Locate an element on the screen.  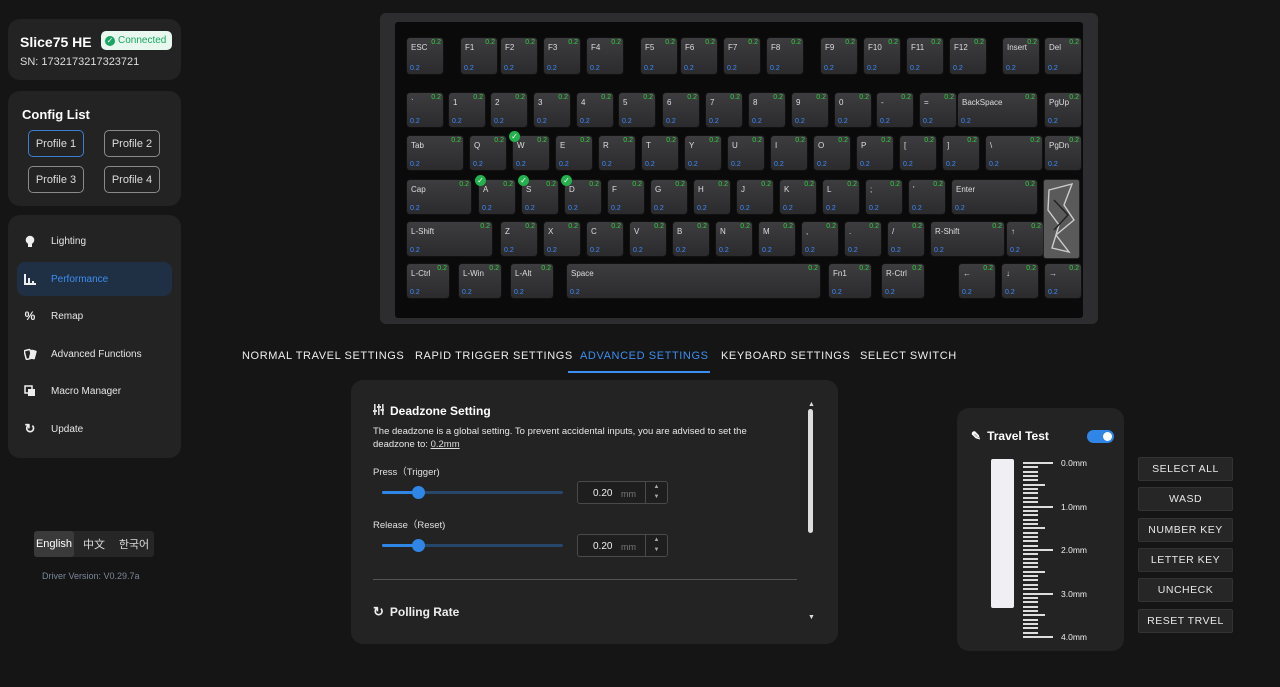
key-5-4: Fn1 0.2 0.2 is located at coordinates (850, 281).